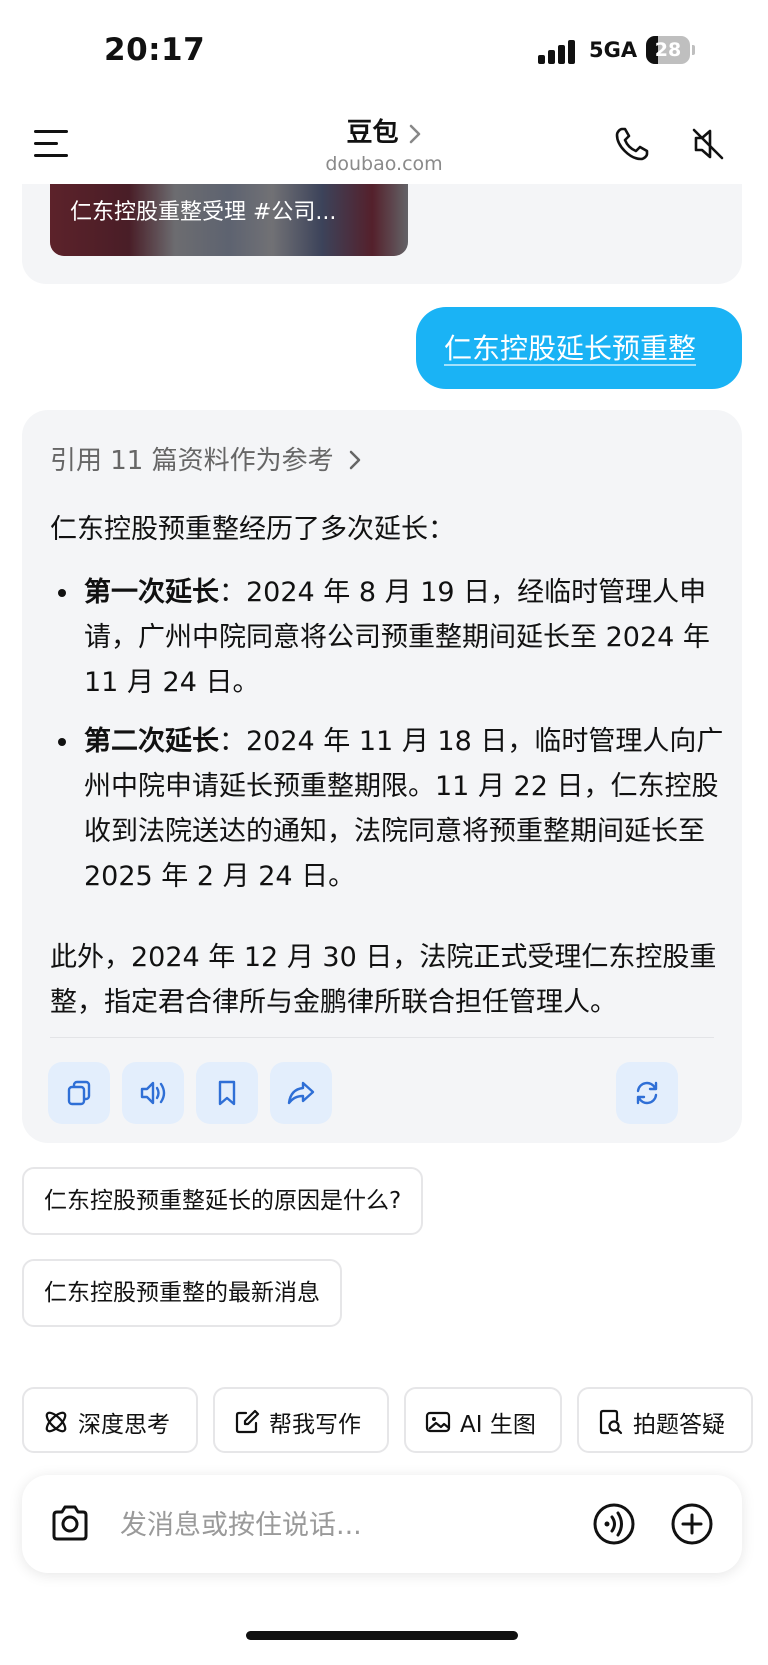 This screenshot has height=1665, width=768. I want to click on search-doc-icon, so click(611, 1422).